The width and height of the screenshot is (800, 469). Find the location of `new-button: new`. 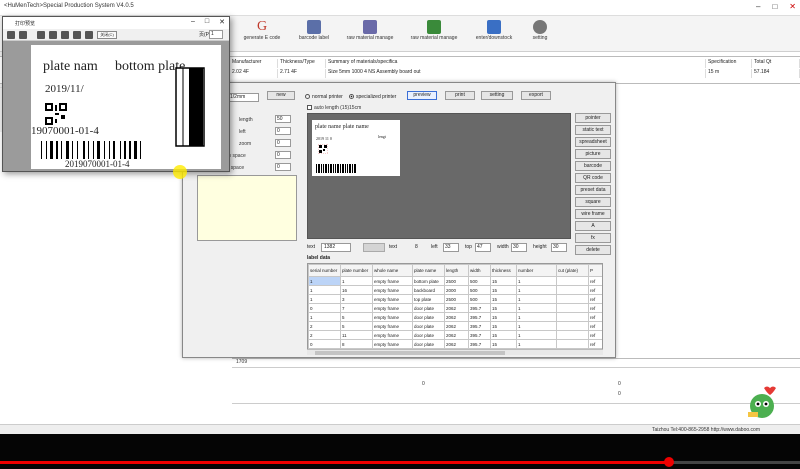

new-button: new is located at coordinates (281, 95).